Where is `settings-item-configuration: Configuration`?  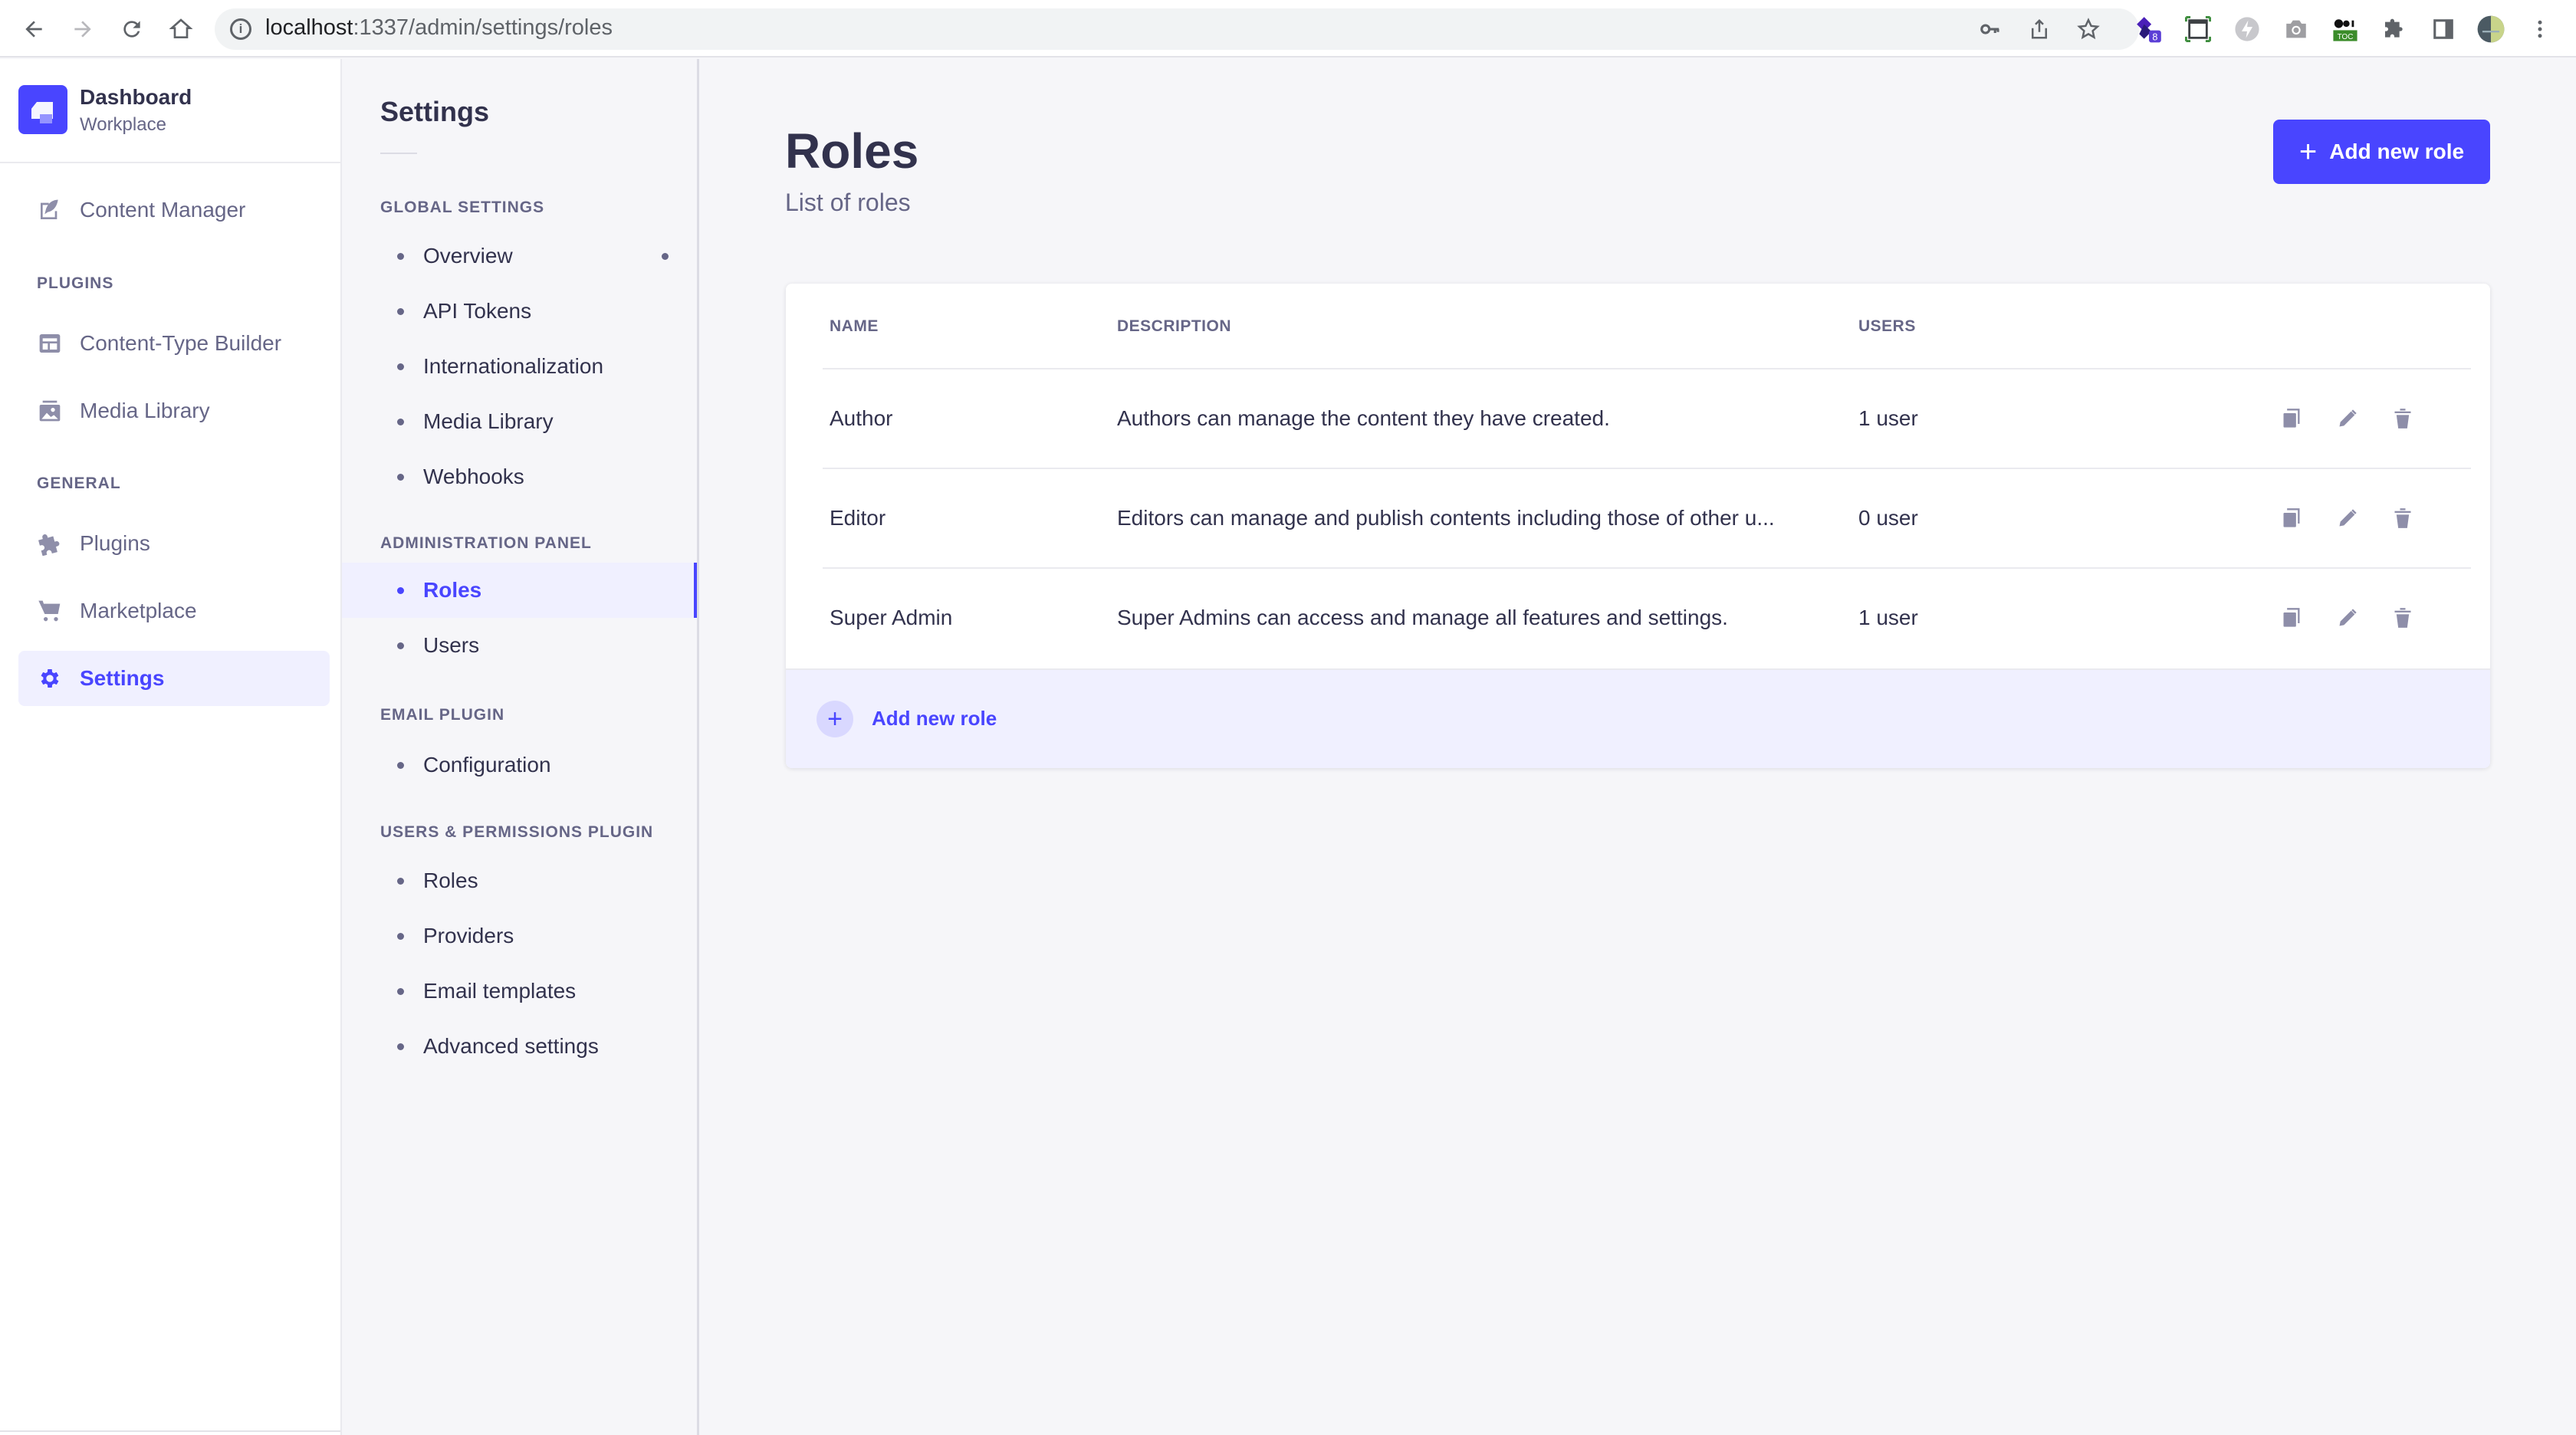 settings-item-configuration: Configuration is located at coordinates (519, 765).